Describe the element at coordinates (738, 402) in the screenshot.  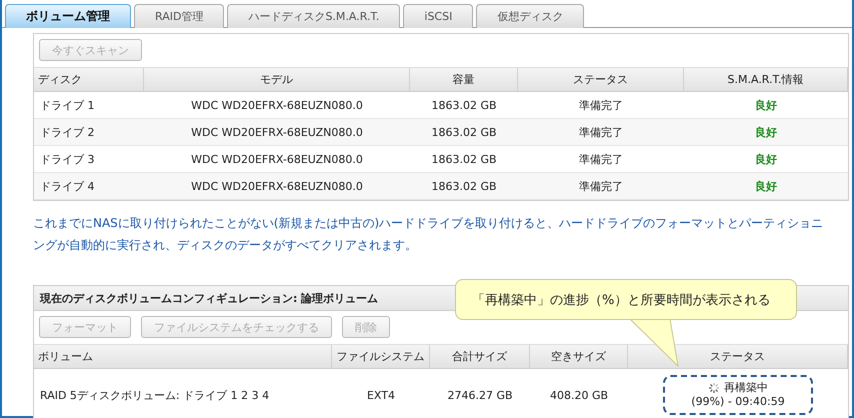
I see `progress-text: (99%) - 09:40:59` at that location.